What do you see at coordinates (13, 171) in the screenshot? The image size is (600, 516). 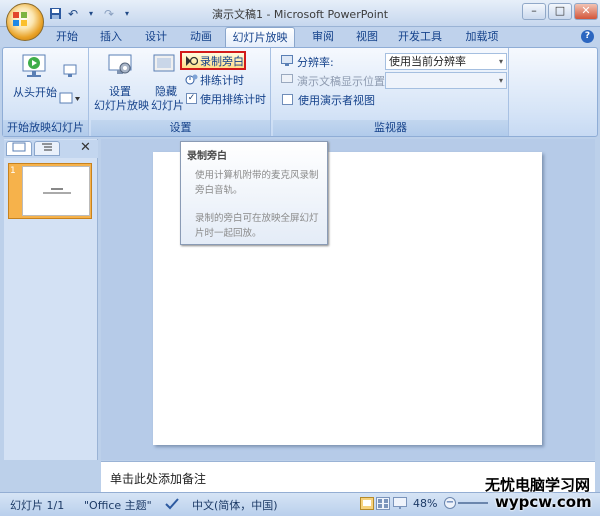 I see `slide-thumbnail-number: 1` at bounding box center [13, 171].